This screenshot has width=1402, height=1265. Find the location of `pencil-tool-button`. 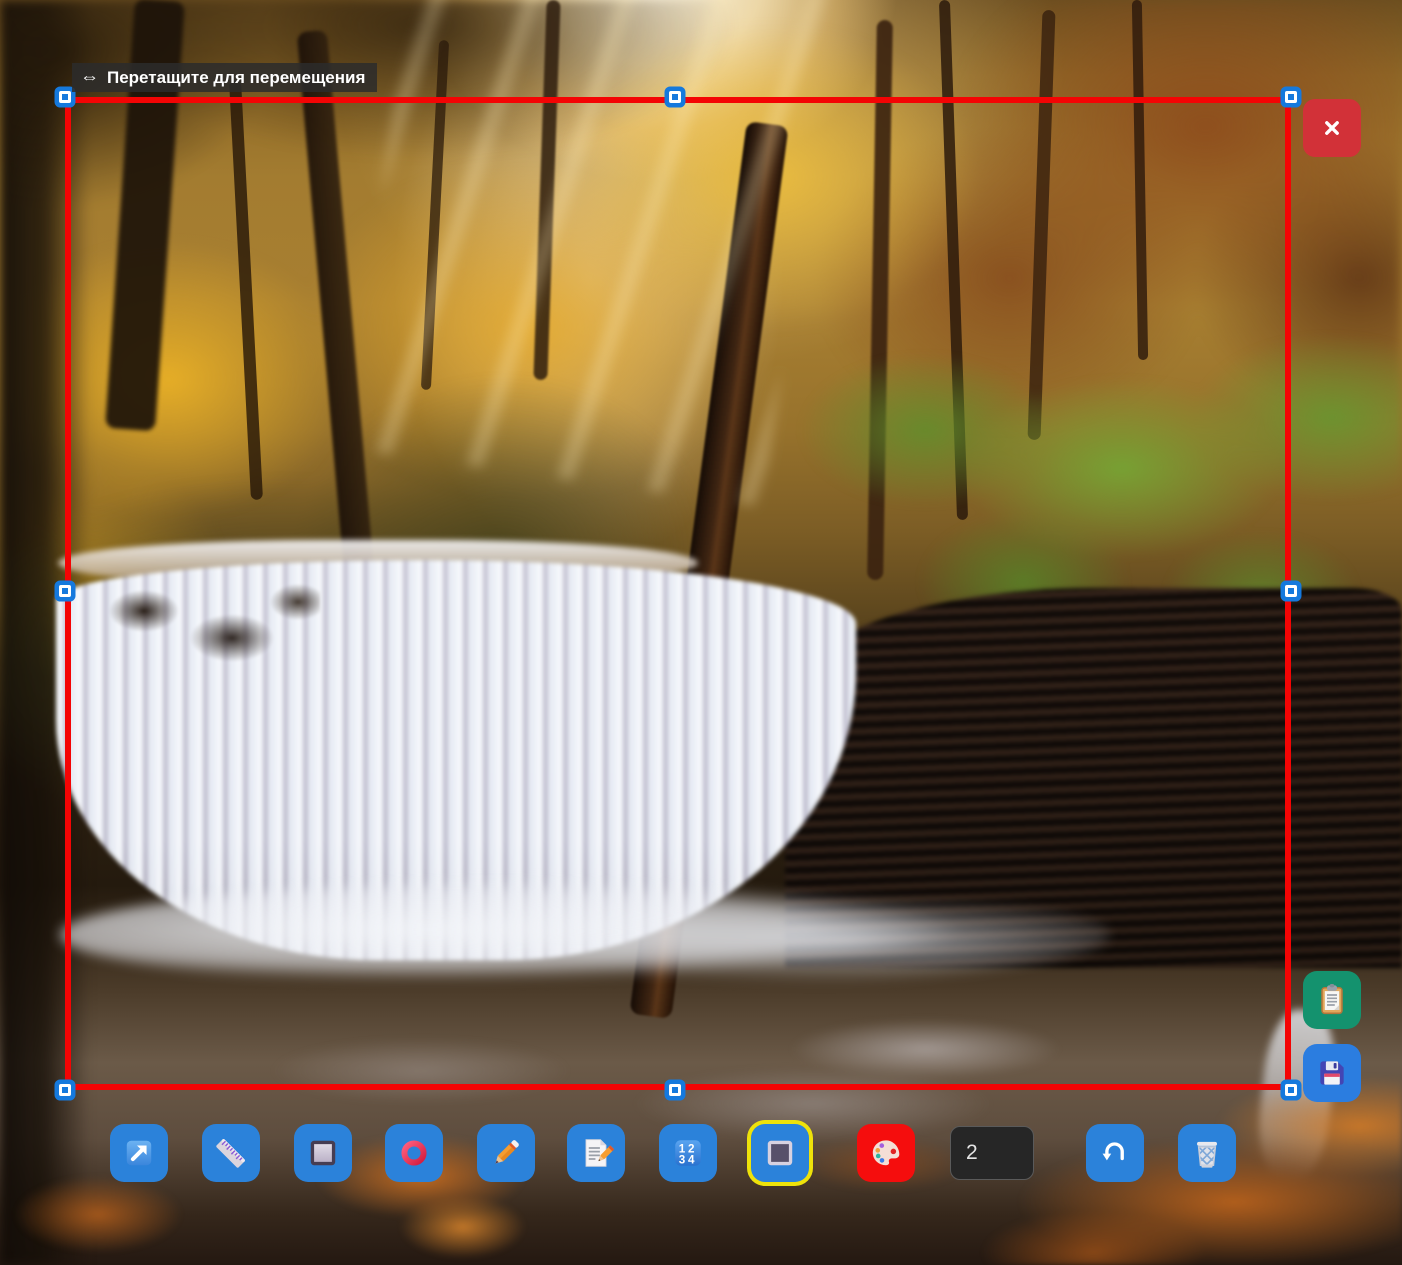

pencil-tool-button is located at coordinates (506, 1153).